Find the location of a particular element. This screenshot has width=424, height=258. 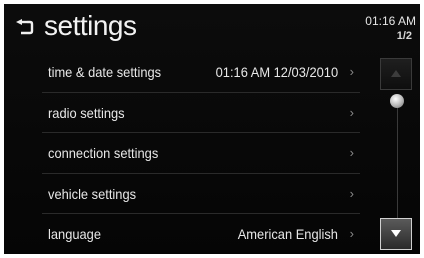

triangle-up-icon is located at coordinates (396, 73).